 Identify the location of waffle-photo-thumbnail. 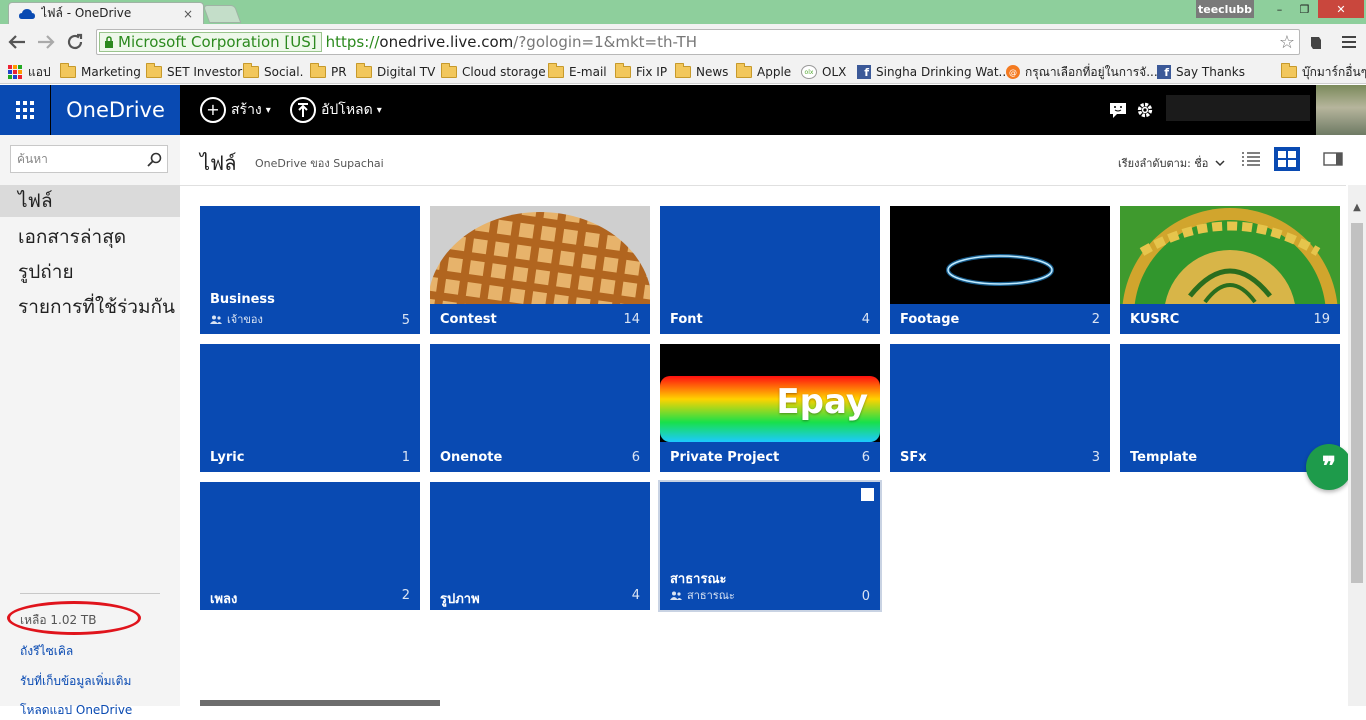
(540, 255).